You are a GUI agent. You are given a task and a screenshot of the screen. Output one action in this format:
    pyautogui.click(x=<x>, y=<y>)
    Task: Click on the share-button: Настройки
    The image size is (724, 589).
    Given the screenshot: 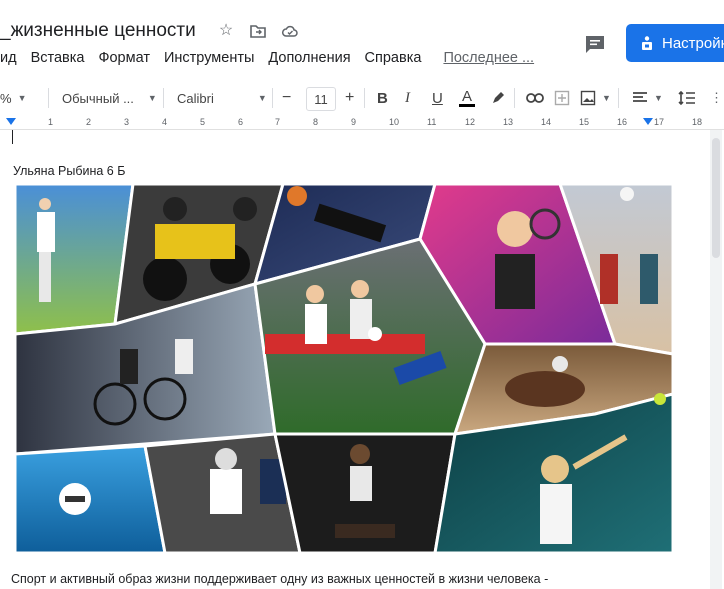 What is the action you would take?
    pyautogui.click(x=675, y=43)
    